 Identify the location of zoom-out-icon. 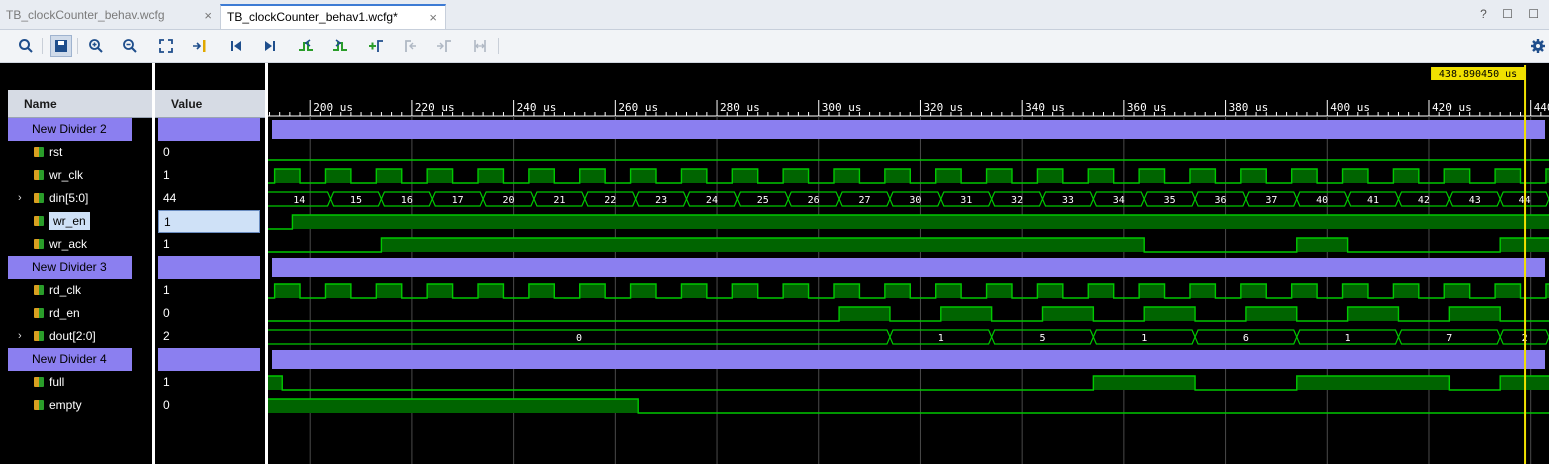
(130, 46).